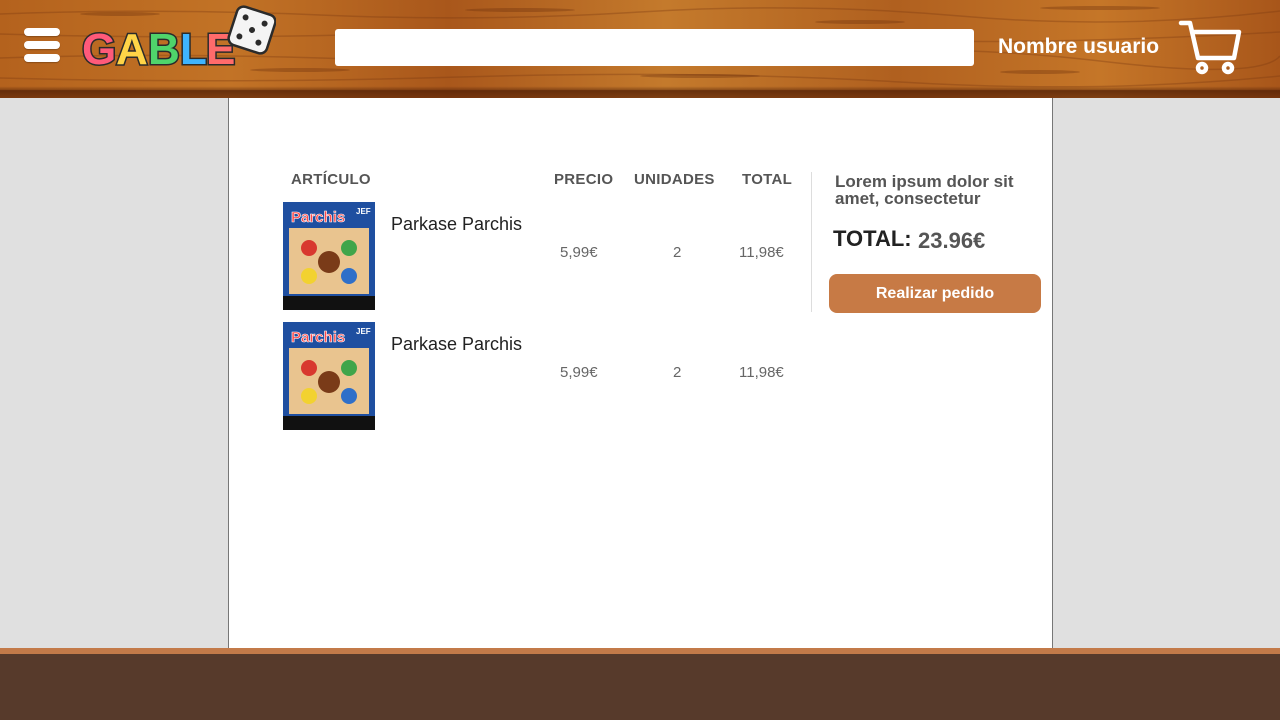 The height and width of the screenshot is (720, 1280). Describe the element at coordinates (674, 179) in the screenshot. I see `column-header-units: UNIDADES` at that location.